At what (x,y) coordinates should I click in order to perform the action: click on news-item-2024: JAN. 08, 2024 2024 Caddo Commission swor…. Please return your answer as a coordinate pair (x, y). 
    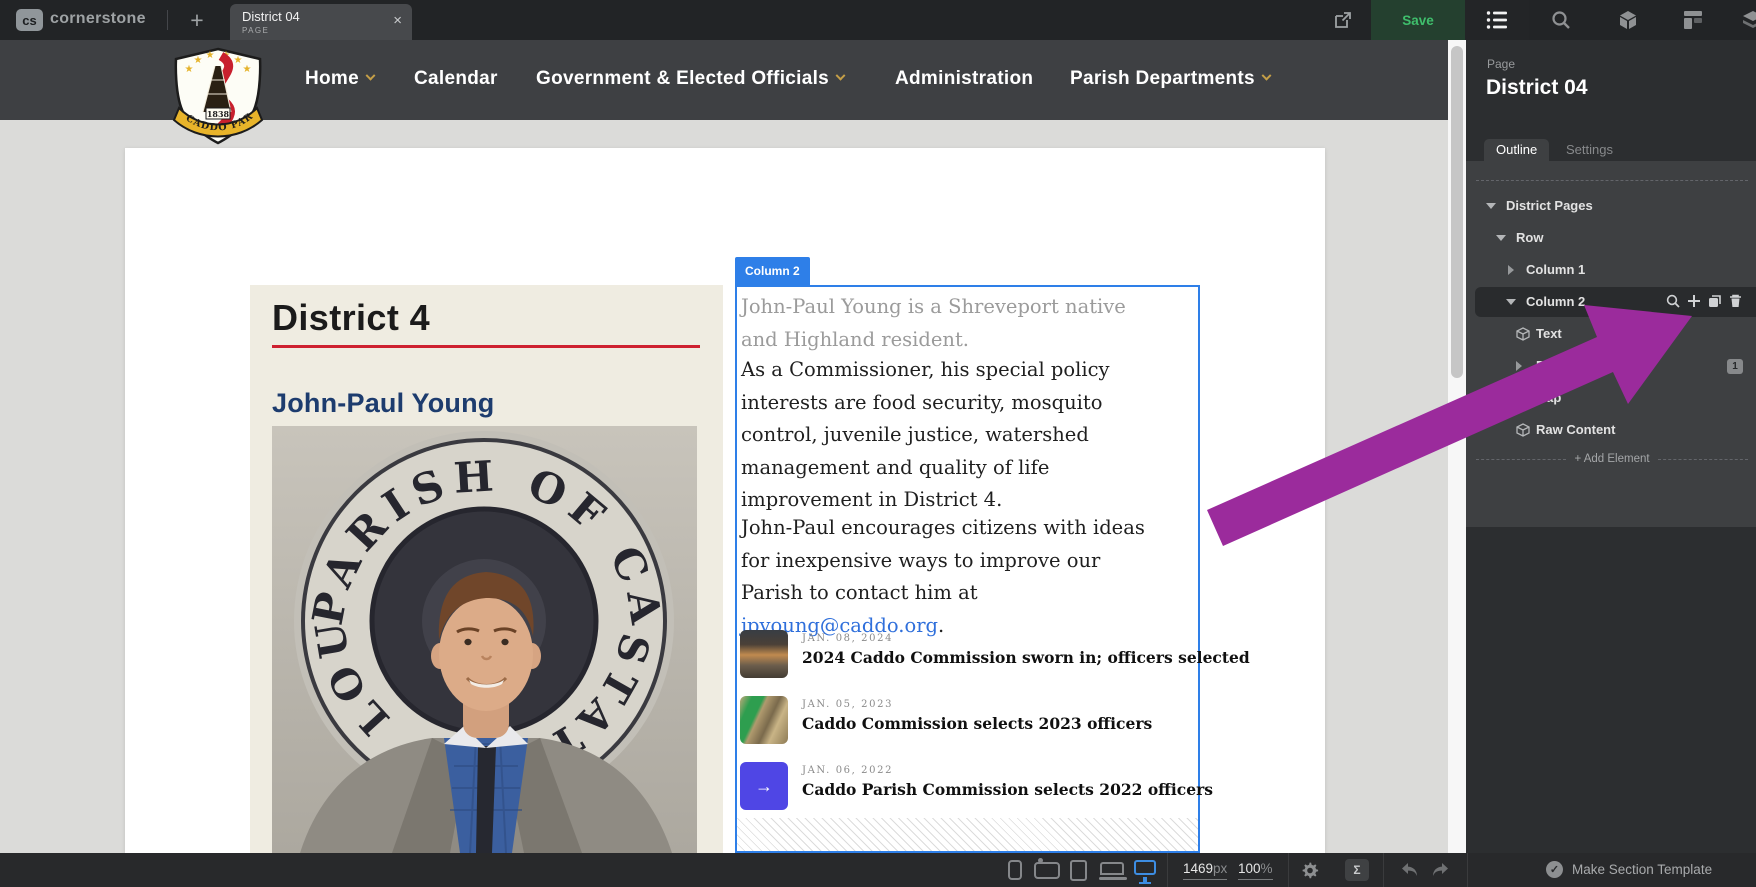
    Looking at the image, I should click on (995, 655).